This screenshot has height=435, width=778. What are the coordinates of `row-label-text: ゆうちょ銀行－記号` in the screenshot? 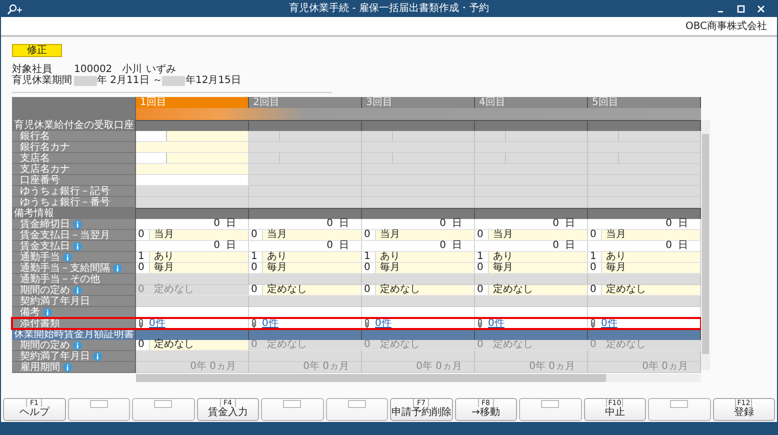 It's located at (65, 191).